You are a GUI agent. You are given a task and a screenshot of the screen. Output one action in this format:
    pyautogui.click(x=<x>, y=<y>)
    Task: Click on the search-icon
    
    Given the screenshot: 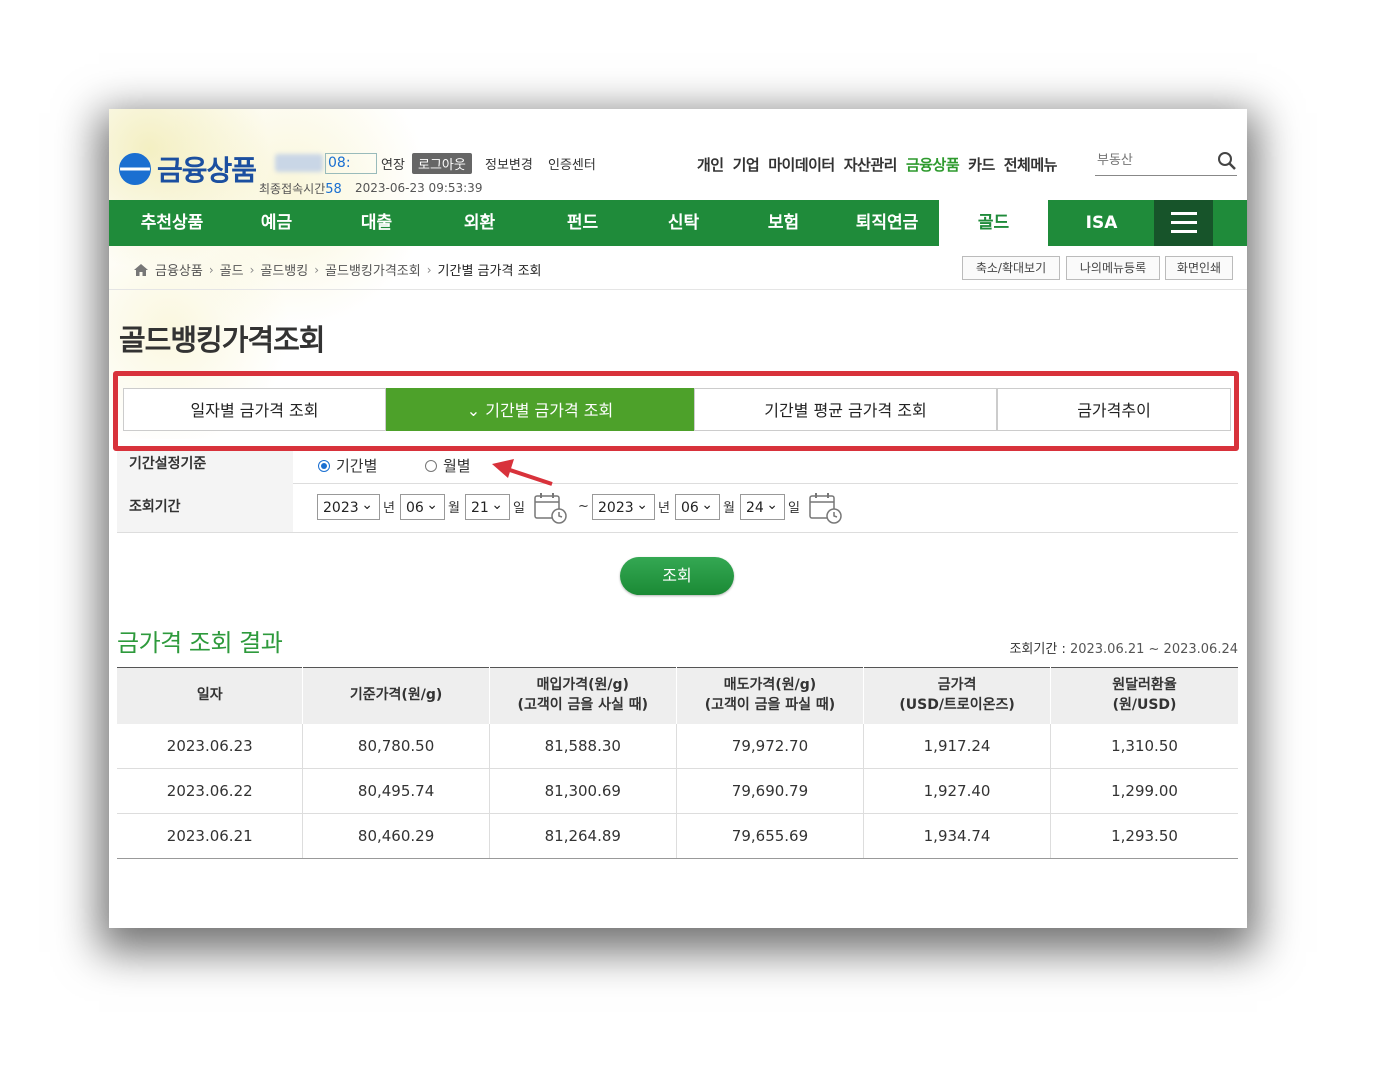 What is the action you would take?
    pyautogui.click(x=1227, y=161)
    